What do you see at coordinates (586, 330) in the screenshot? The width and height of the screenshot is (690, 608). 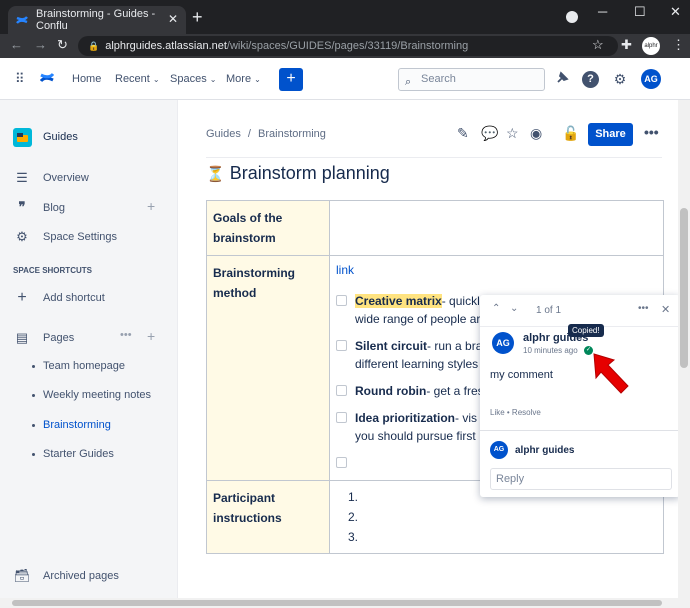 I see `copied-tooltip: Copied!` at bounding box center [586, 330].